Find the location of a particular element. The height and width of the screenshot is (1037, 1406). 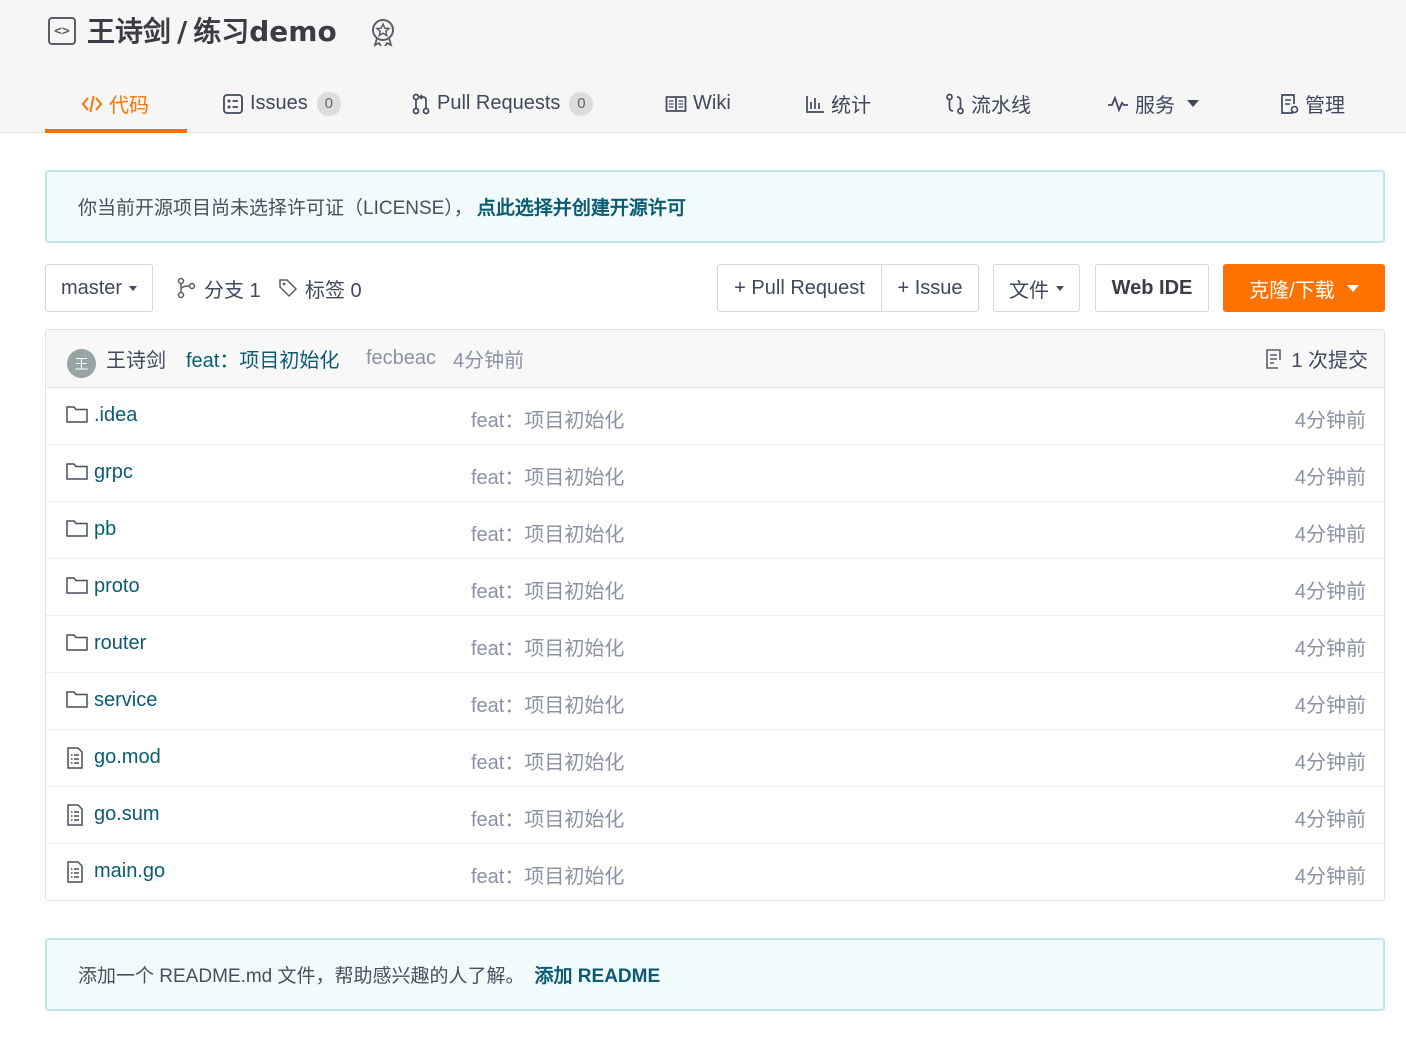

file-name-link: main.go is located at coordinates (129, 871).